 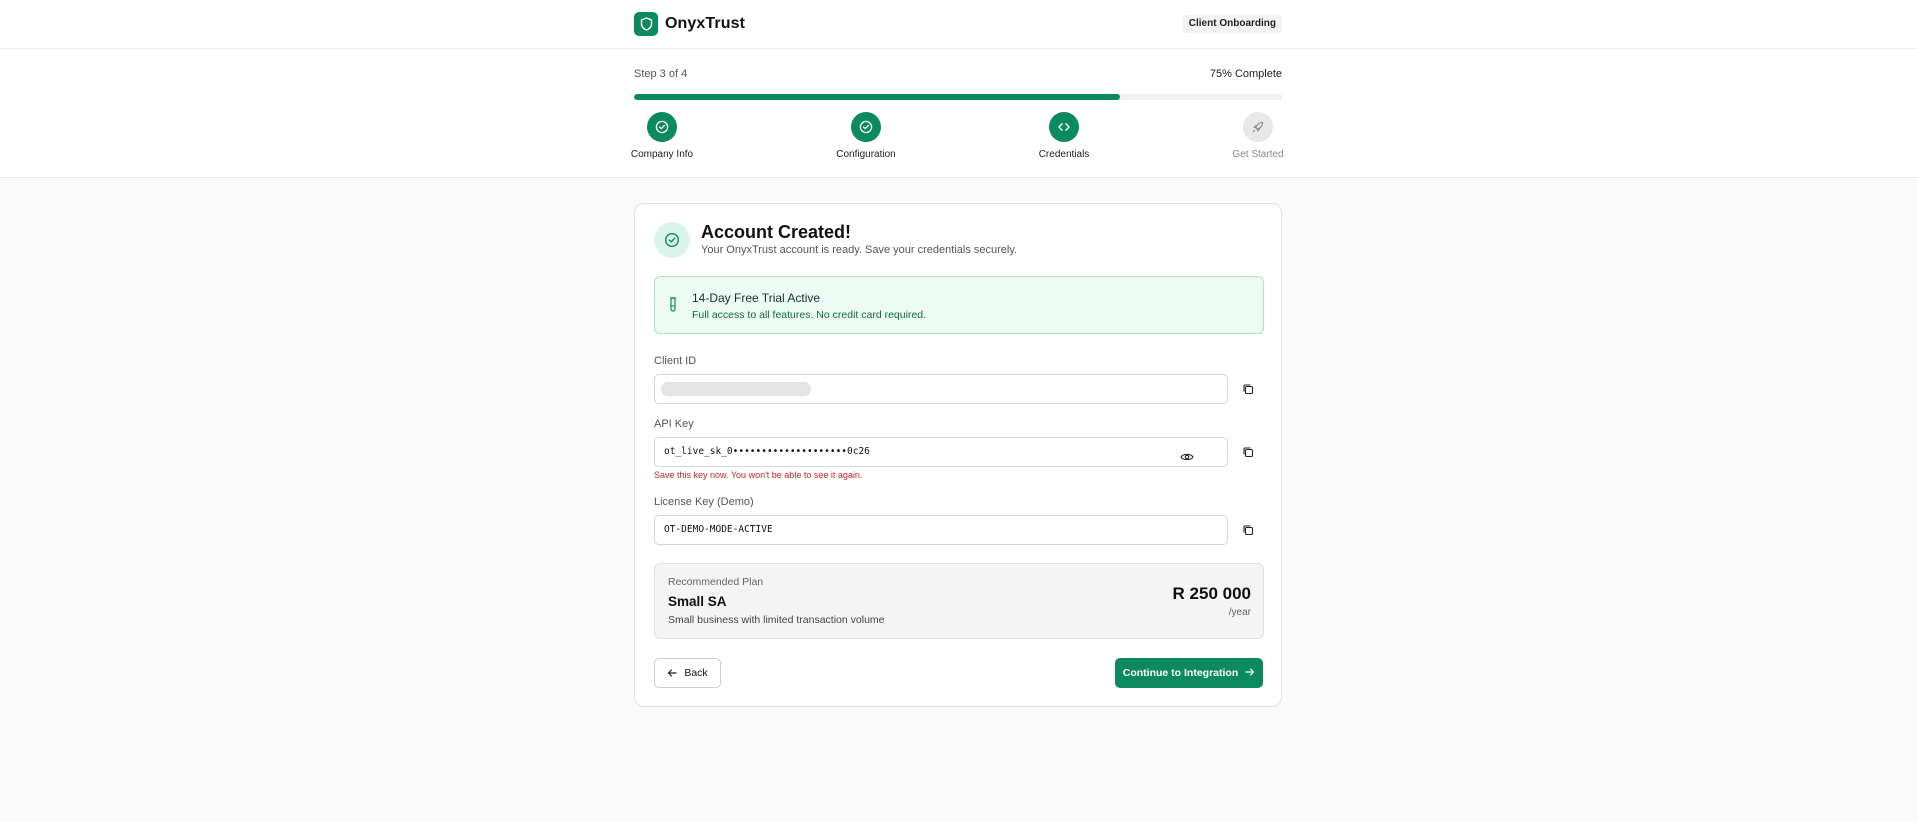 What do you see at coordinates (696, 673) in the screenshot?
I see `back-button-label: Back` at bounding box center [696, 673].